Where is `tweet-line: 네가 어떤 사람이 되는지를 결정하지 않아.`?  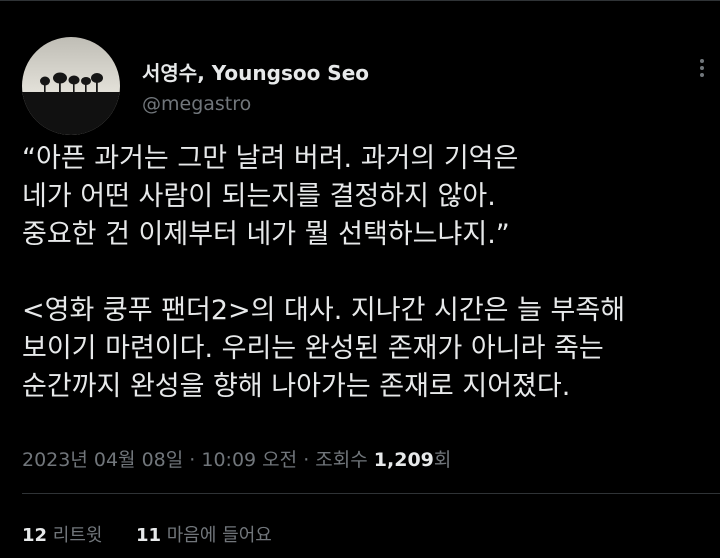
tweet-line: 네가 어떤 사람이 되는지를 결정하지 않아. is located at coordinates (259, 196).